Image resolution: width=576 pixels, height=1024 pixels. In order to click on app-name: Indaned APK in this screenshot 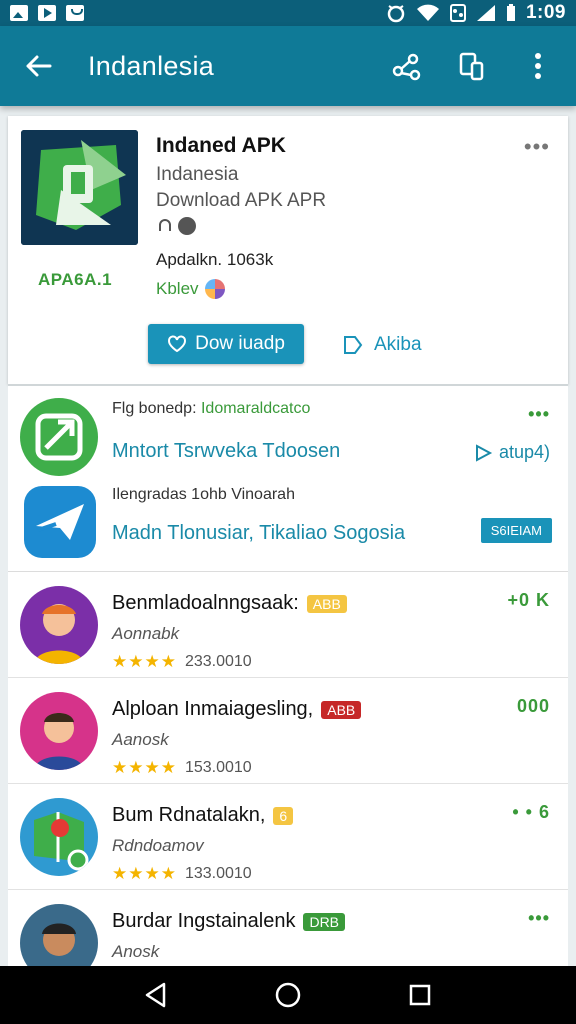, I will do `click(221, 145)`.